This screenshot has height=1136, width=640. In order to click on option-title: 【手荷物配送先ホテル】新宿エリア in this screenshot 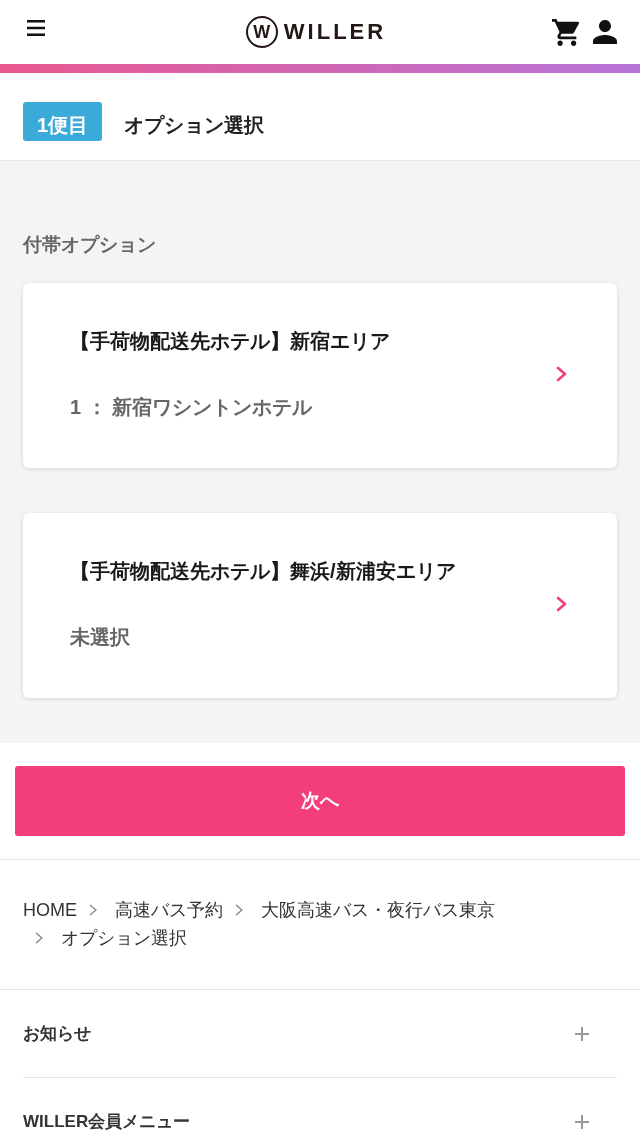, I will do `click(230, 341)`.